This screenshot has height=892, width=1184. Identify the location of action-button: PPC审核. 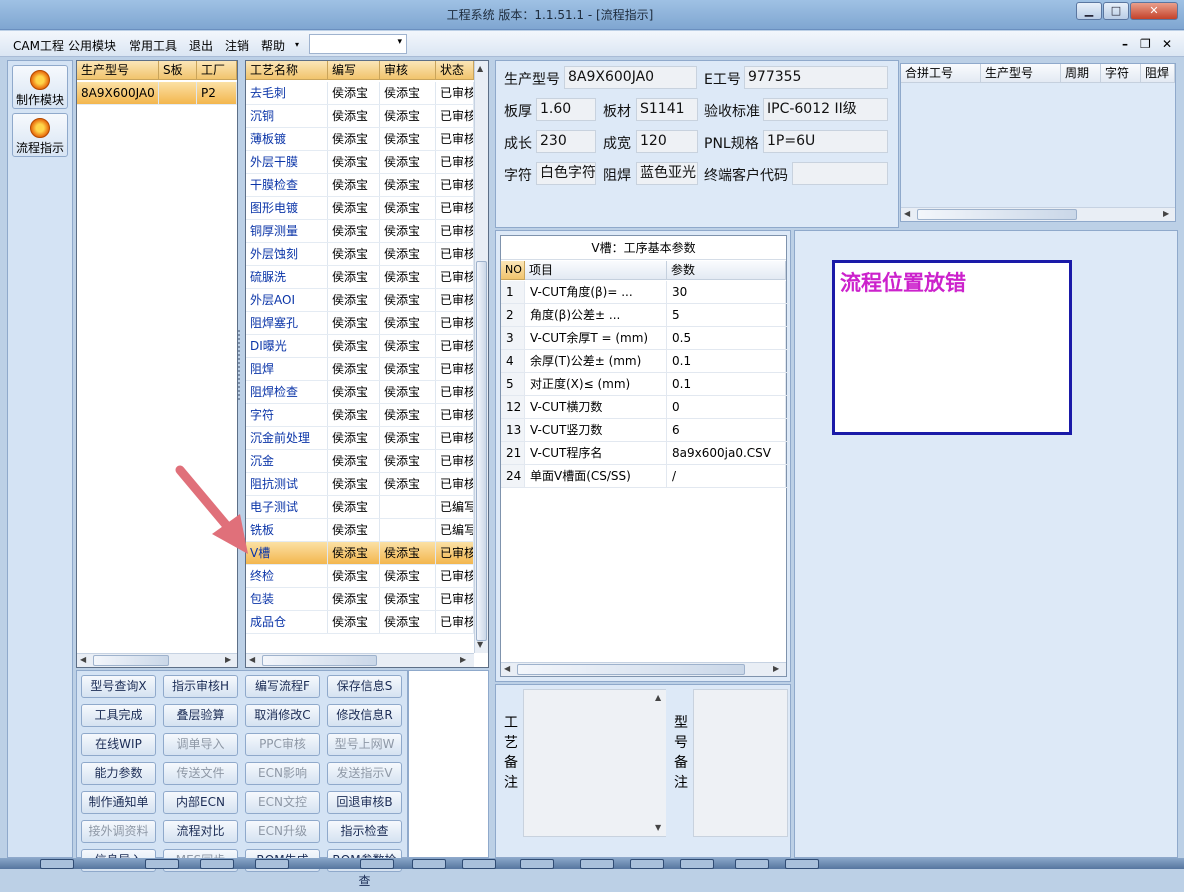
(282, 744).